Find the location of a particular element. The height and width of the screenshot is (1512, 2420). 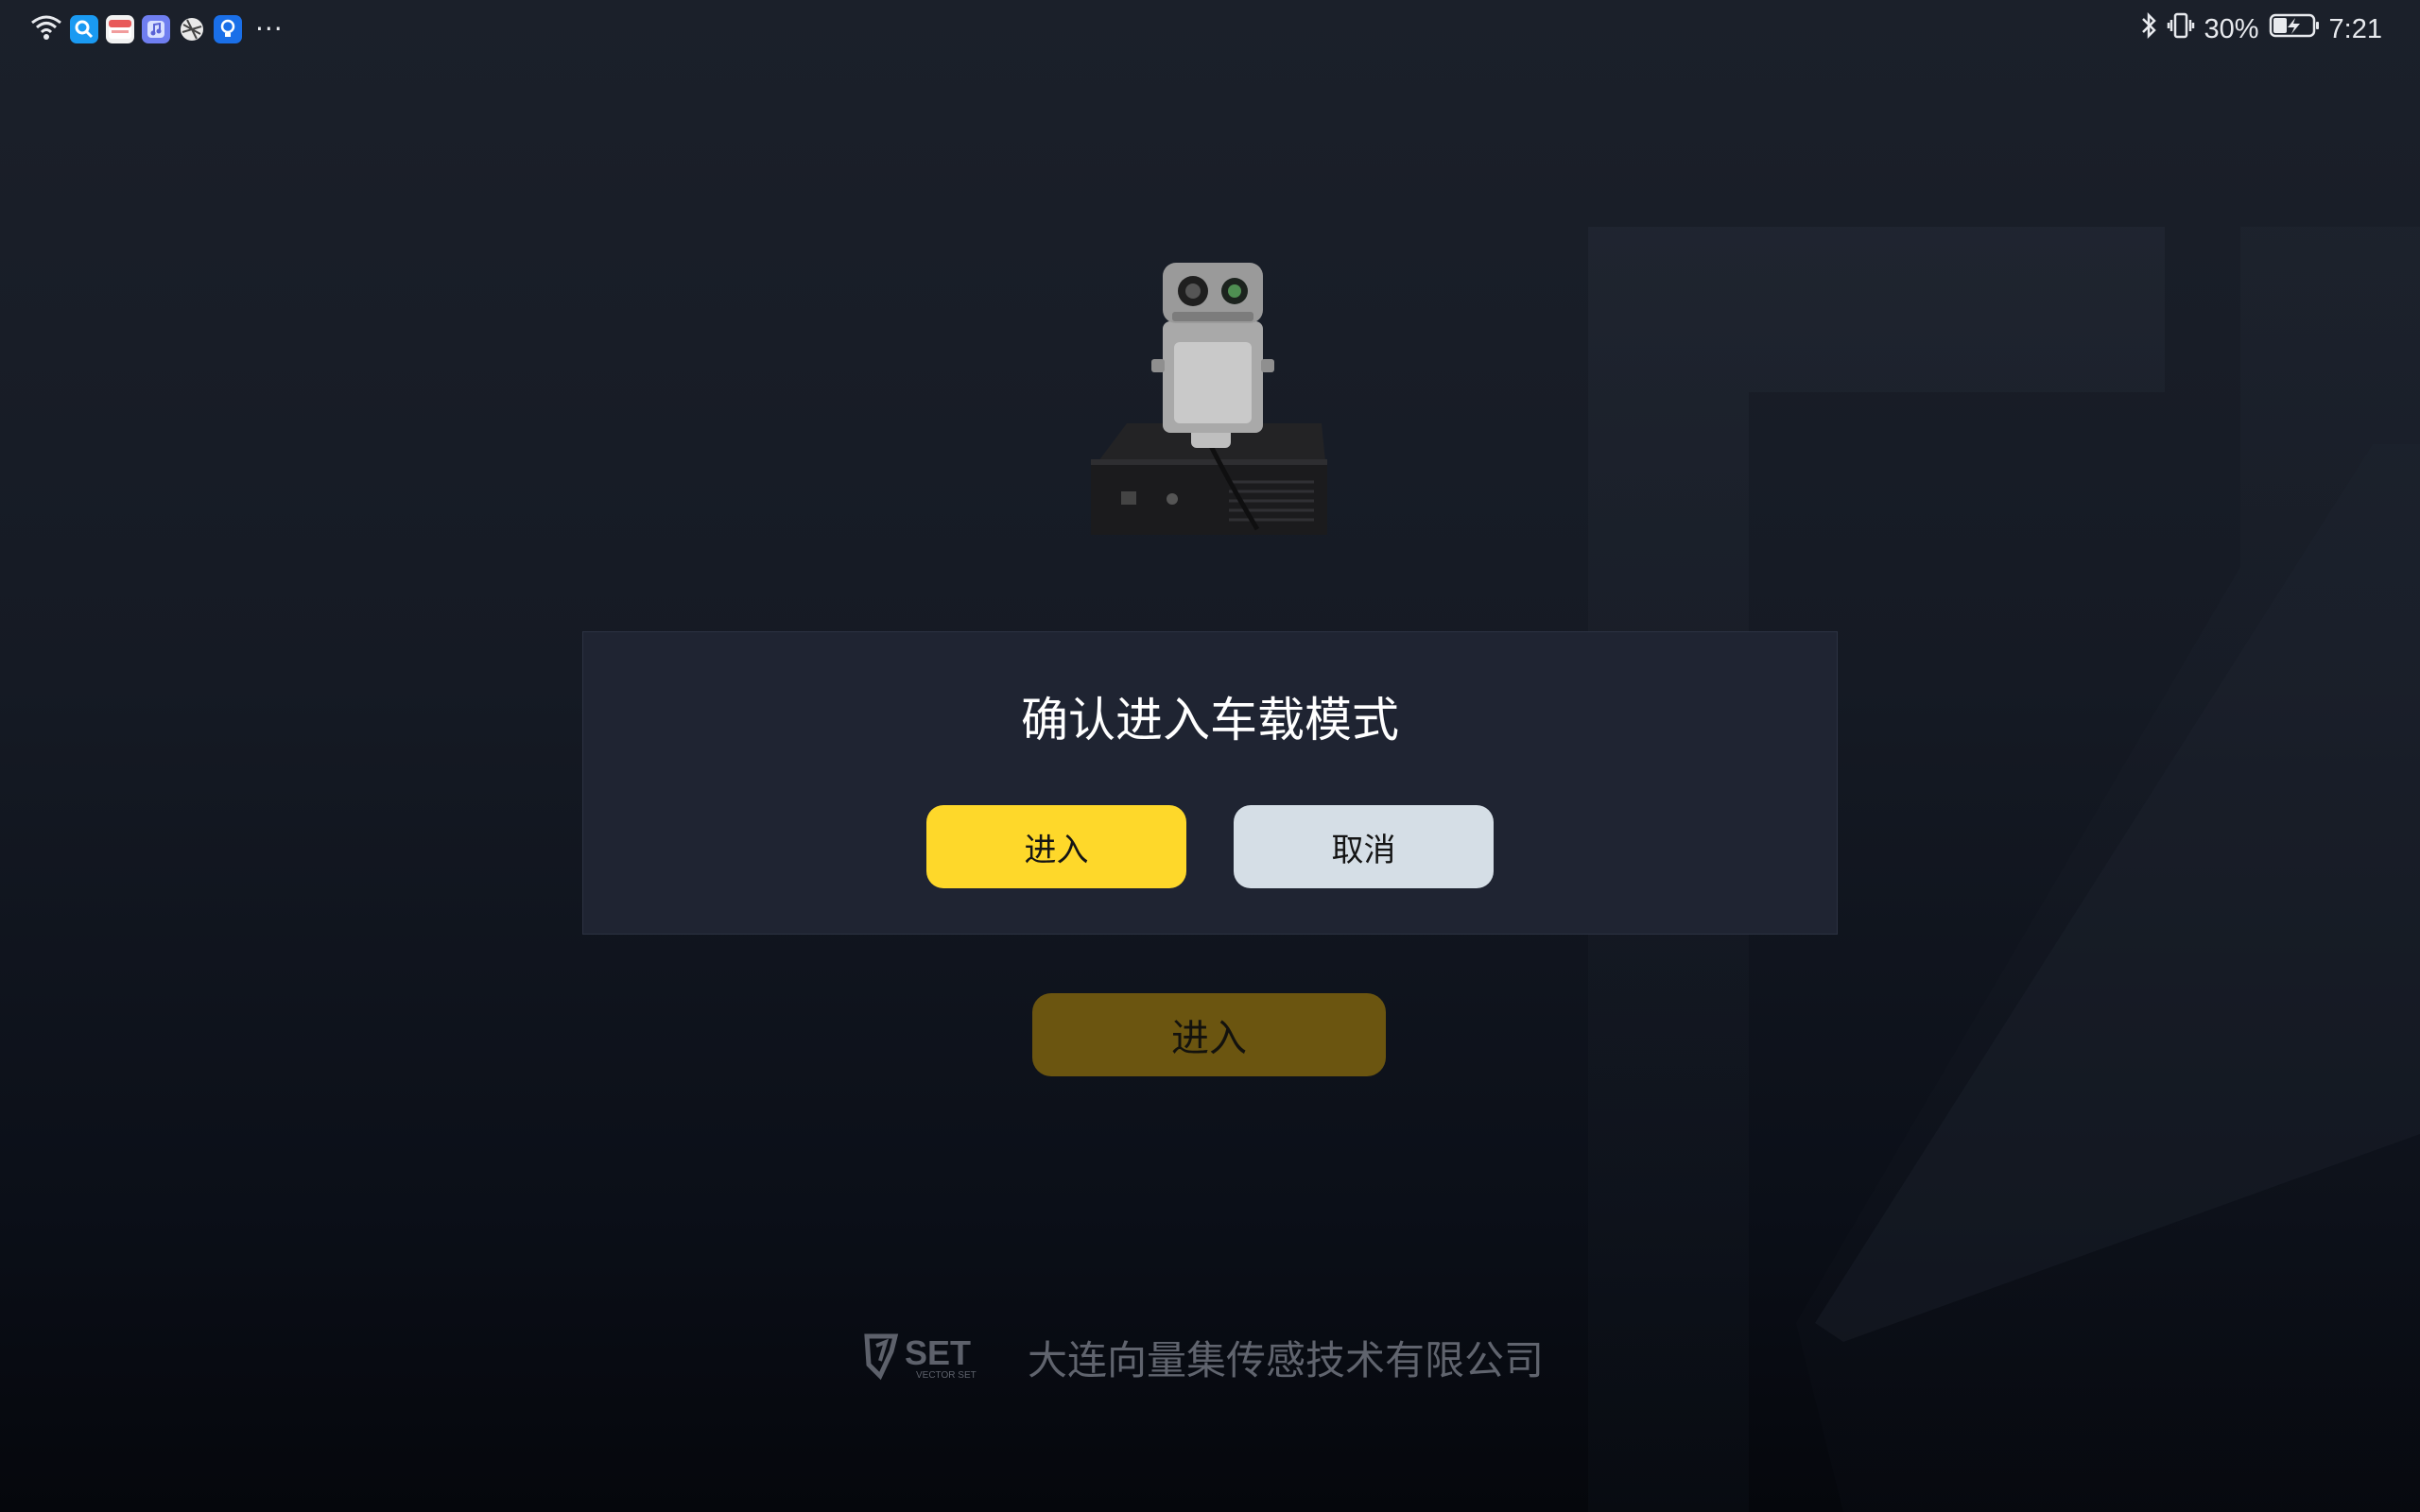

footer-company-name: 大连向量集传感技术有限公司 is located at coordinates (1286, 1359).